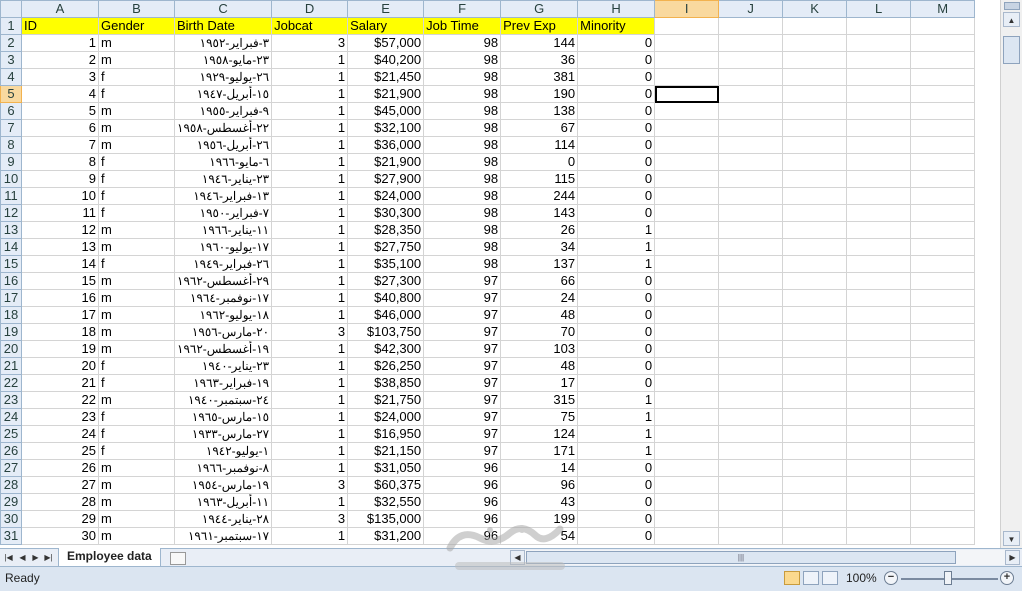 This screenshot has width=1022, height=591. I want to click on row-header: 29, so click(11, 502).